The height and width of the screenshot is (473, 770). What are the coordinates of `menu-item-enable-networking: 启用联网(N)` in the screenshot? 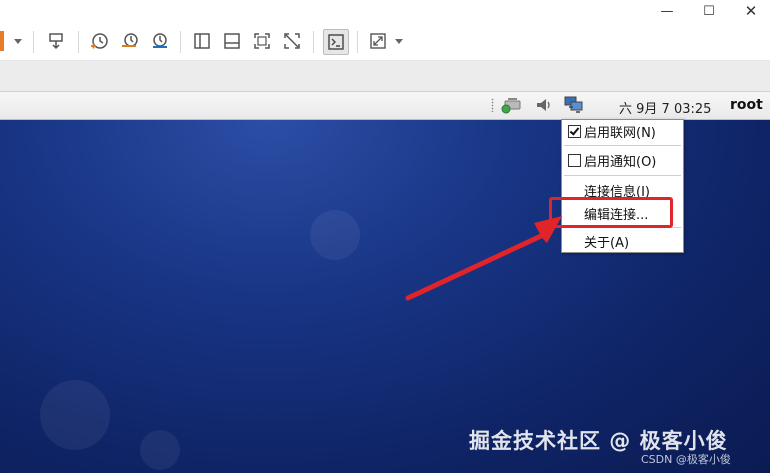 It's located at (622, 131).